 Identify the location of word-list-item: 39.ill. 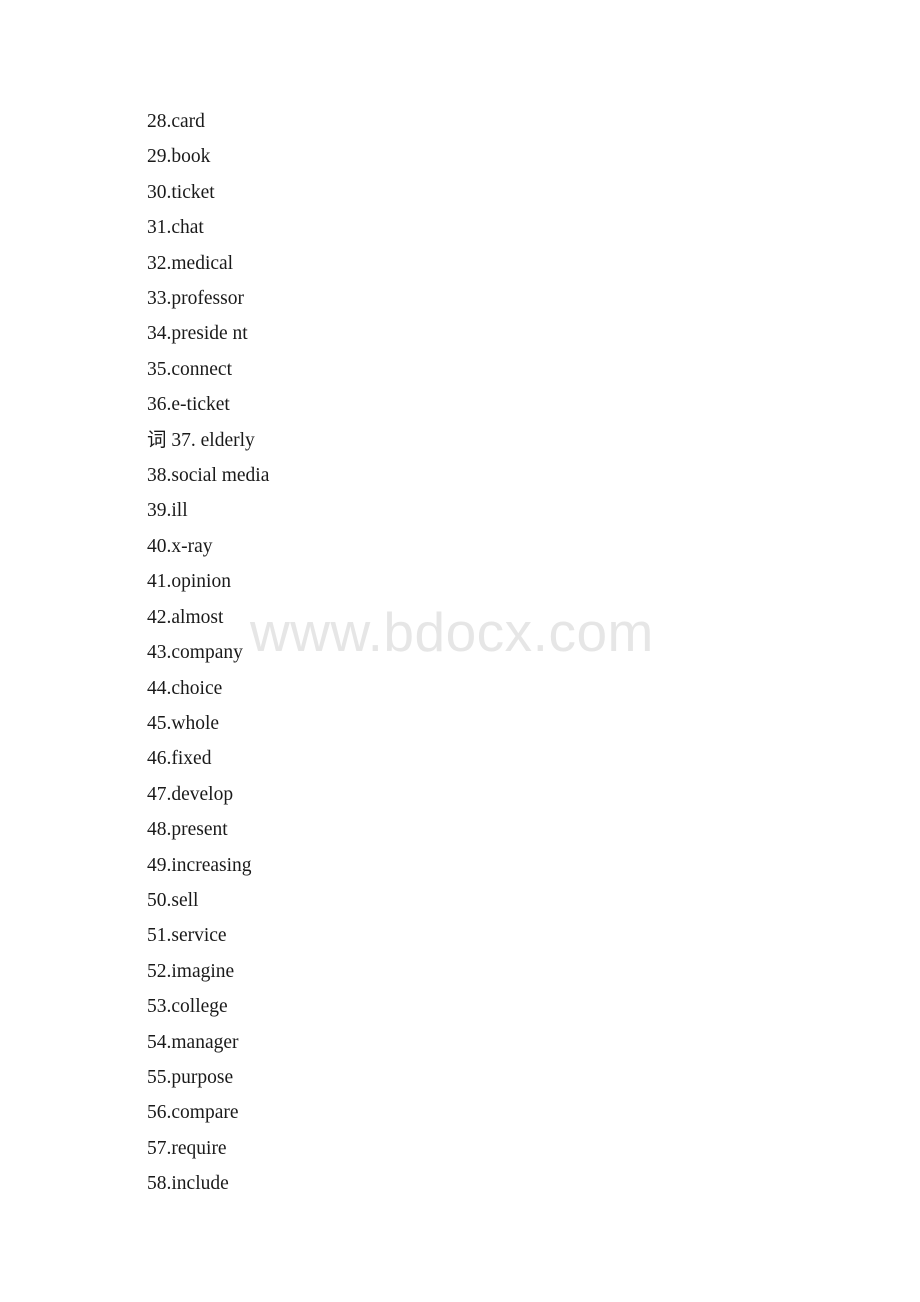
(167, 511).